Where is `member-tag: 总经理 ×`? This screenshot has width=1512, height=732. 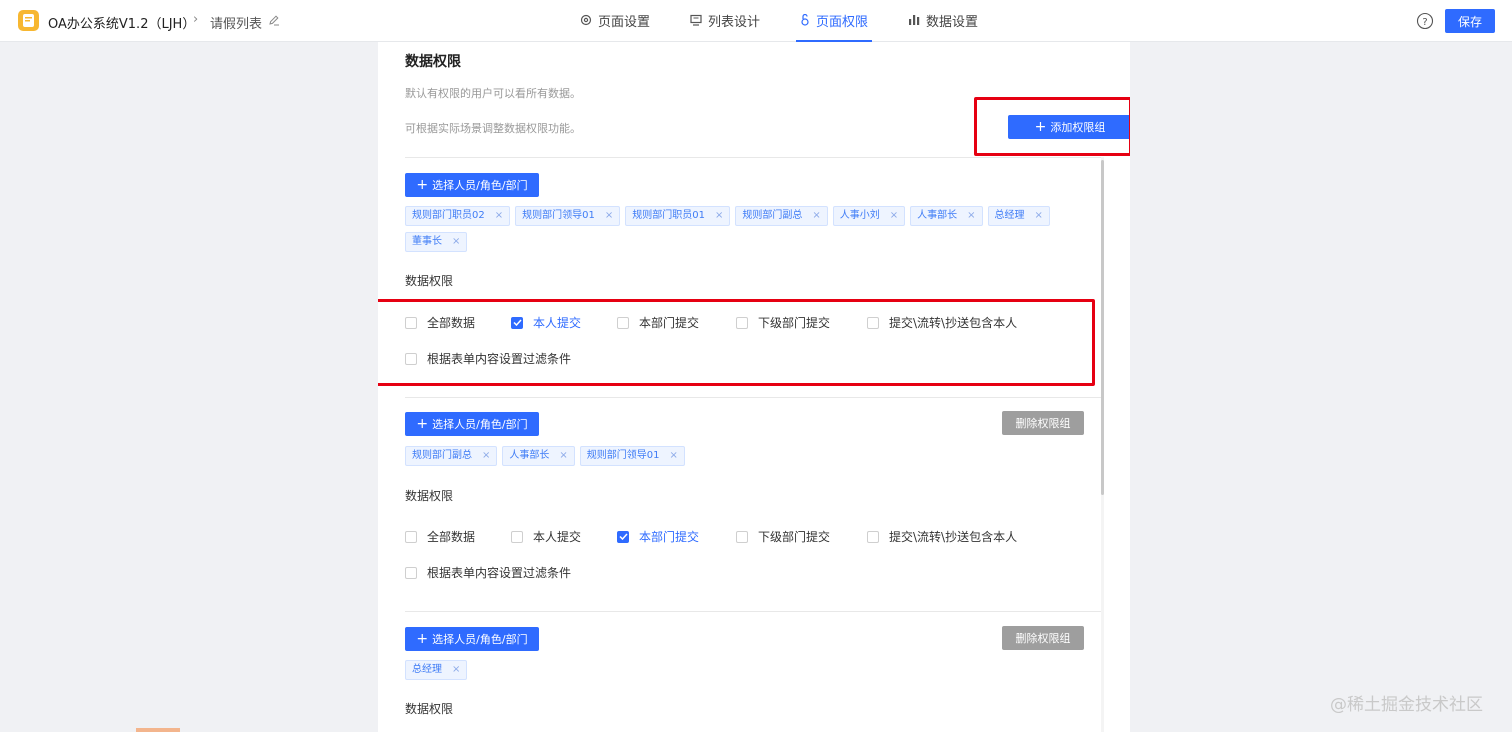
member-tag: 总经理 × is located at coordinates (436, 670).